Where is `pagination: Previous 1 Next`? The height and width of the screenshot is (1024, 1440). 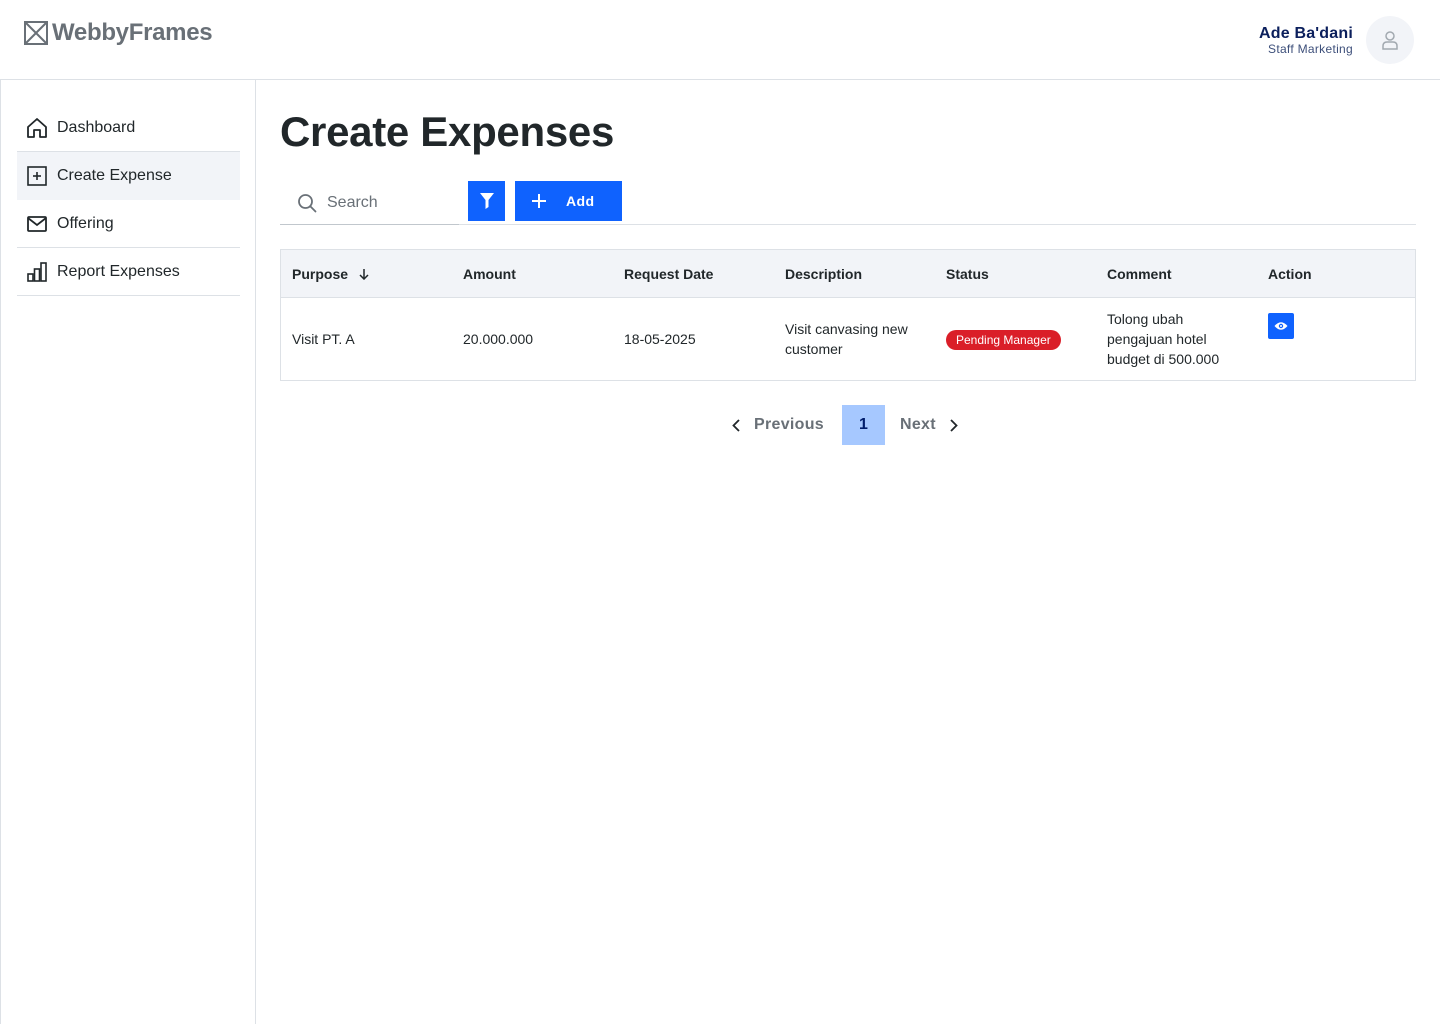 pagination: Previous 1 Next is located at coordinates (848, 425).